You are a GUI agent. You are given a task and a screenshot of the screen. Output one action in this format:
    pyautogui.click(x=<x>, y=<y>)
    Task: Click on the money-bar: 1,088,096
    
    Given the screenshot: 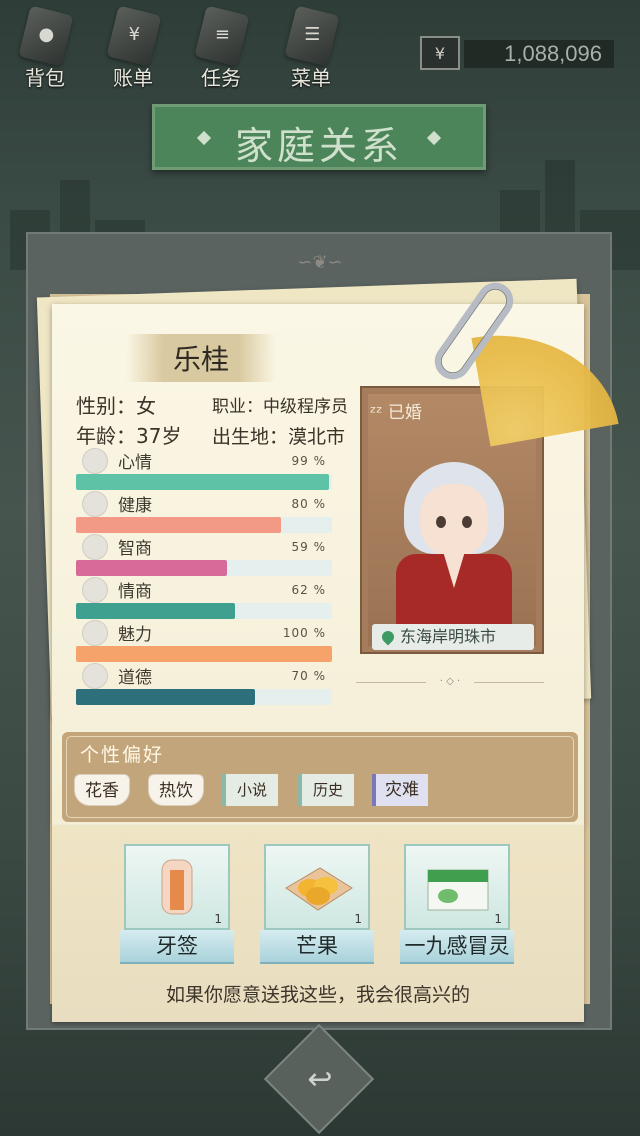 What is the action you would take?
    pyautogui.click(x=539, y=54)
    